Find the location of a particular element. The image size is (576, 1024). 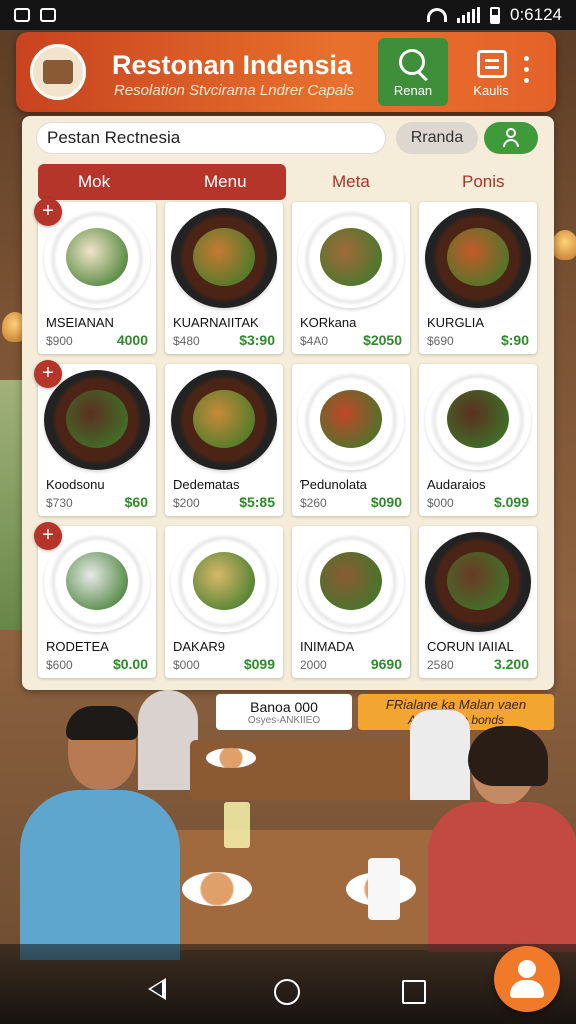

battery-icon is located at coordinates (495, 15).